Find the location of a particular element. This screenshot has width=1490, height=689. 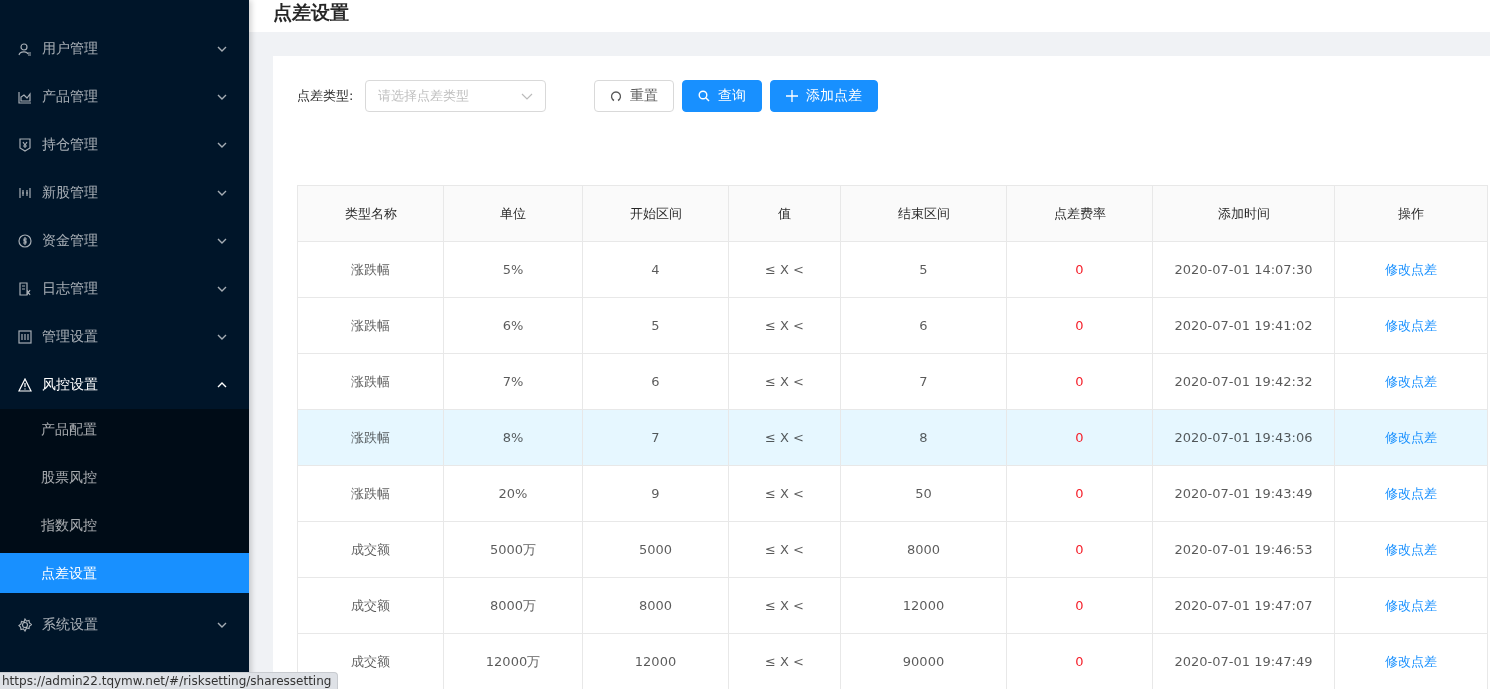

menu-item: 新股管理 is located at coordinates (124, 193).